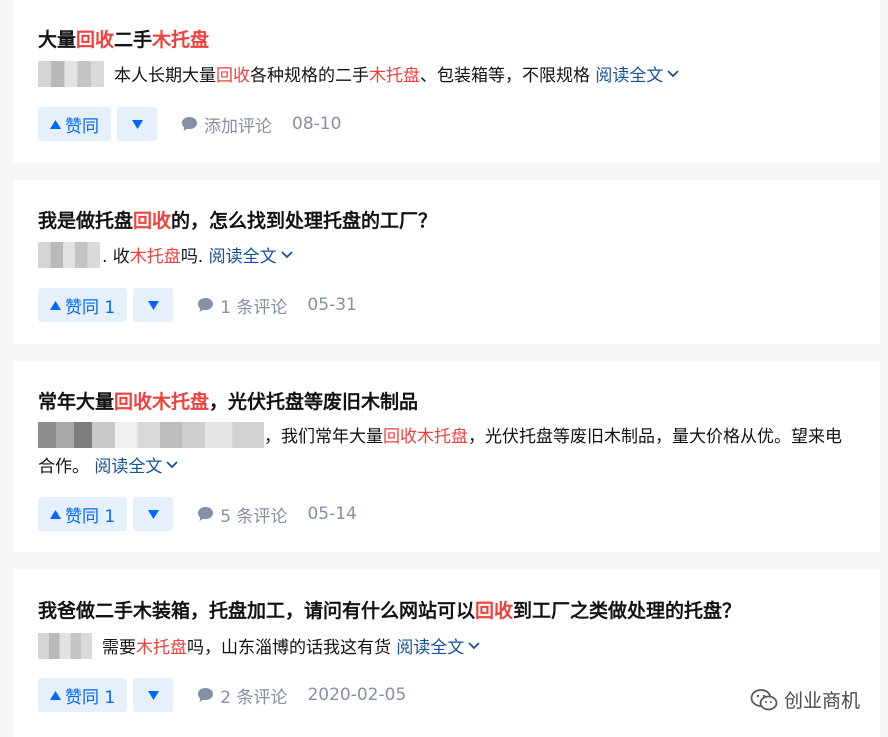 Image resolution: width=888 pixels, height=737 pixels. I want to click on action-bar: 赞同 1 1 条评论 05-31, so click(197, 305).